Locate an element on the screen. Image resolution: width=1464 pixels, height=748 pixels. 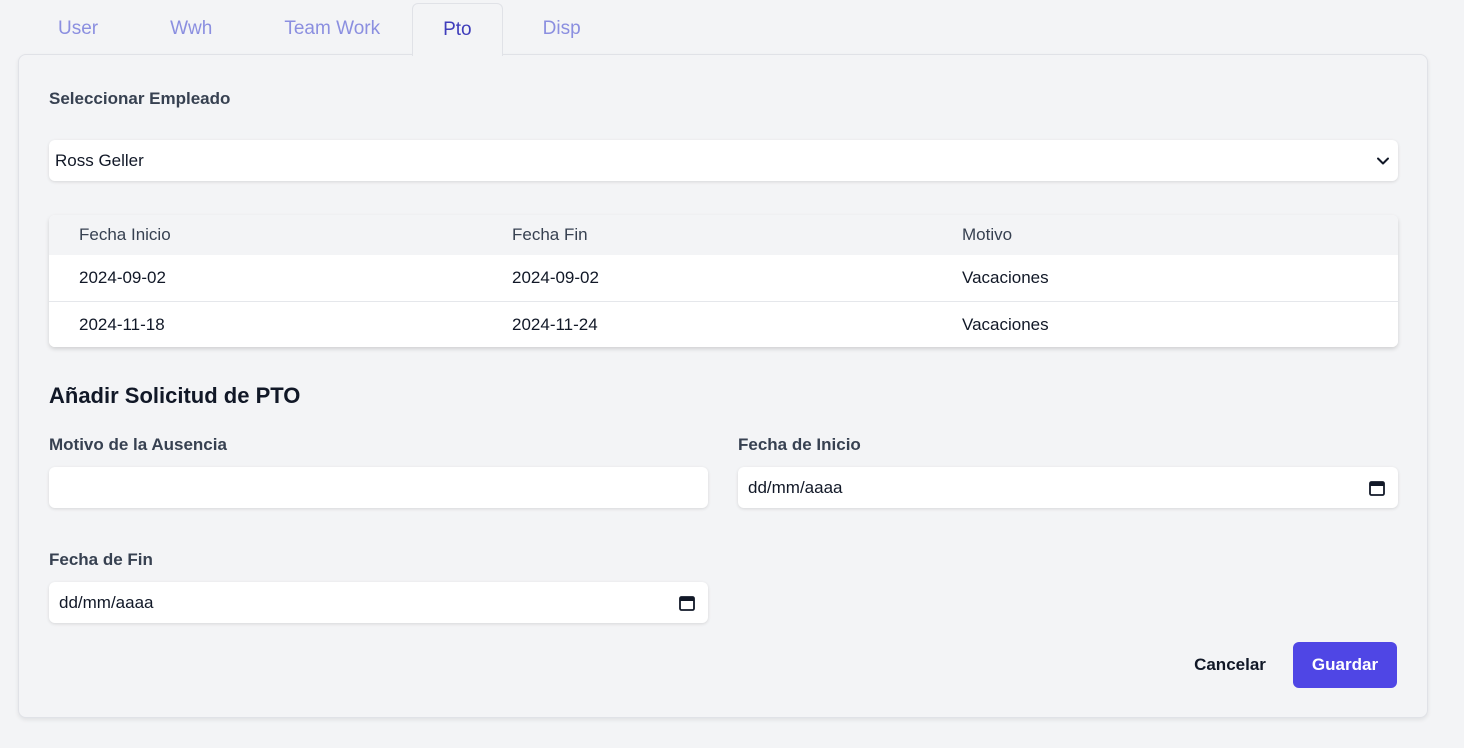
reason-label: Motivo de la Ausencia is located at coordinates (138, 444).